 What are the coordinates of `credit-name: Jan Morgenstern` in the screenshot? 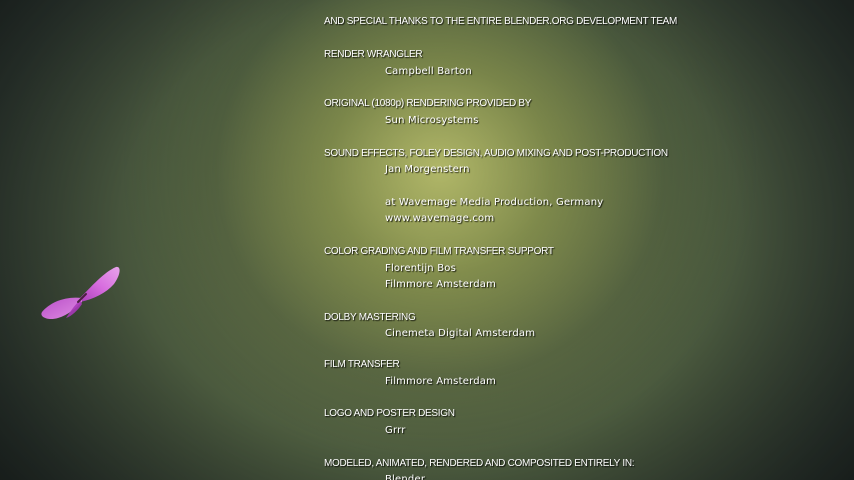 It's located at (427, 169).